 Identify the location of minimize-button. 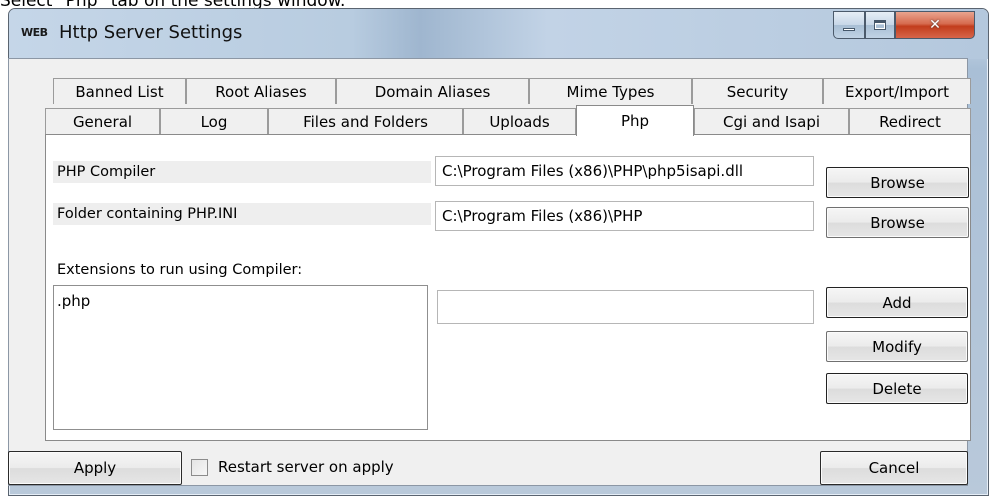
(849, 25).